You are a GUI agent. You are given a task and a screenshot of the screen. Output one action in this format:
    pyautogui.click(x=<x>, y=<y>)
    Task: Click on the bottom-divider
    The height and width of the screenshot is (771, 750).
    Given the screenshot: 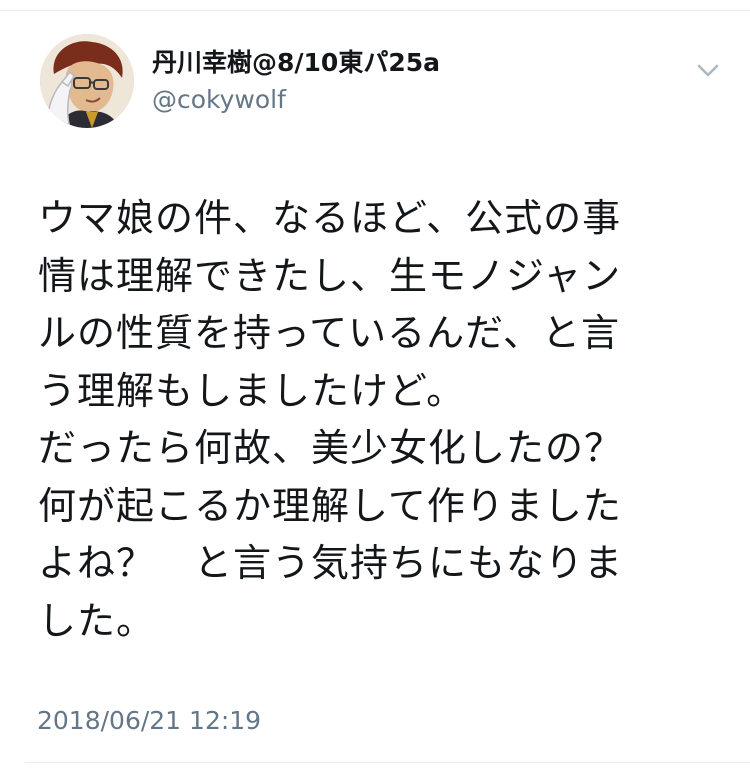 What is the action you would take?
    pyautogui.click(x=387, y=762)
    